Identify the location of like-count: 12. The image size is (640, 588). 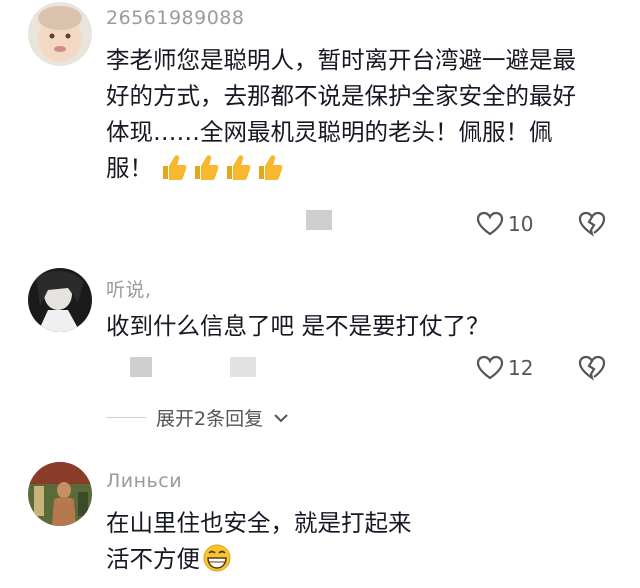
(521, 368).